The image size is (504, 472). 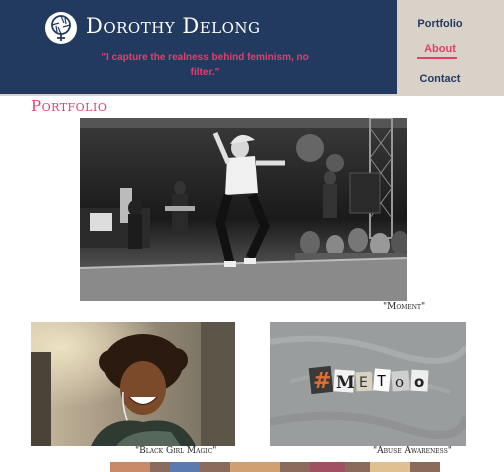 What do you see at coordinates (176, 451) in the screenshot?
I see `photo-caption-black-girl-magic: "Black Girl Magic"` at bounding box center [176, 451].